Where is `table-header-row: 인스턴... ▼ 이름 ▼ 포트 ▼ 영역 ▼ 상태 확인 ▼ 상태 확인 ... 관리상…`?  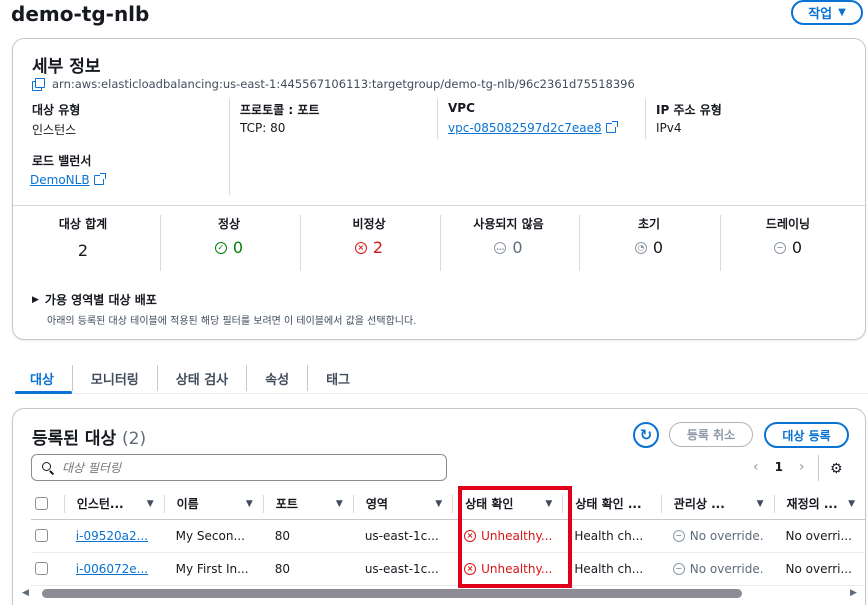
table-header-row: 인스턴... ▼ 이름 ▼ 포트 ▼ 영역 ▼ 상태 확인 ▼ 상태 확인 ... 관리상… is located at coordinates (448, 504).